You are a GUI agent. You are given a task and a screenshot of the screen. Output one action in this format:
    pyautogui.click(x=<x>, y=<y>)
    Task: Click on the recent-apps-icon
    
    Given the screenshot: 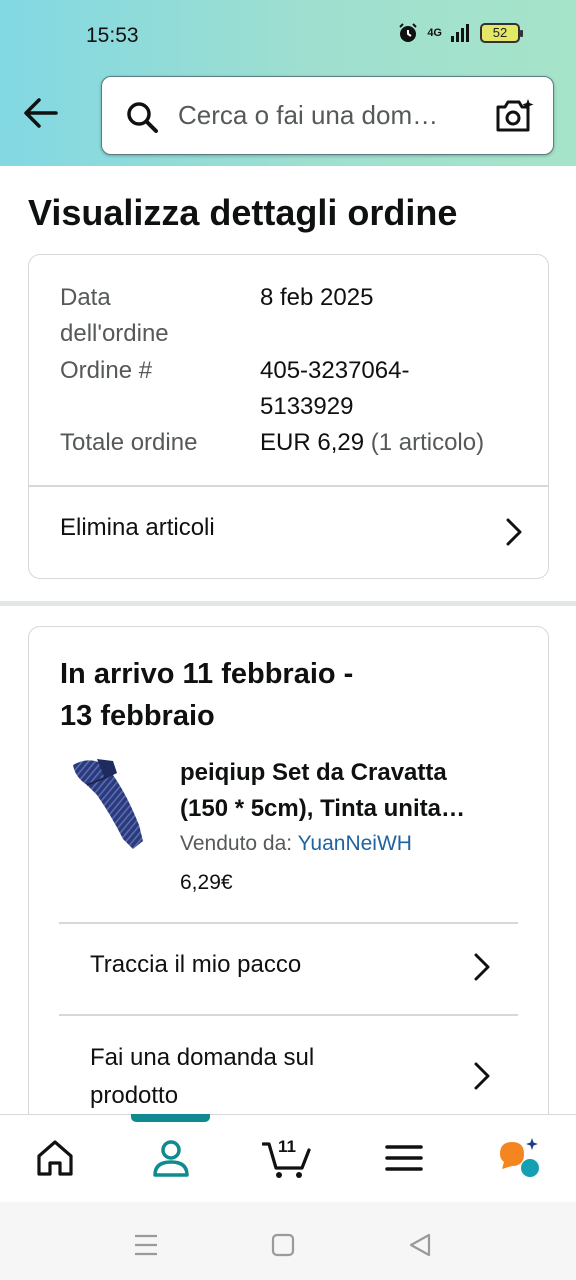 What is the action you would take?
    pyautogui.click(x=146, y=1245)
    